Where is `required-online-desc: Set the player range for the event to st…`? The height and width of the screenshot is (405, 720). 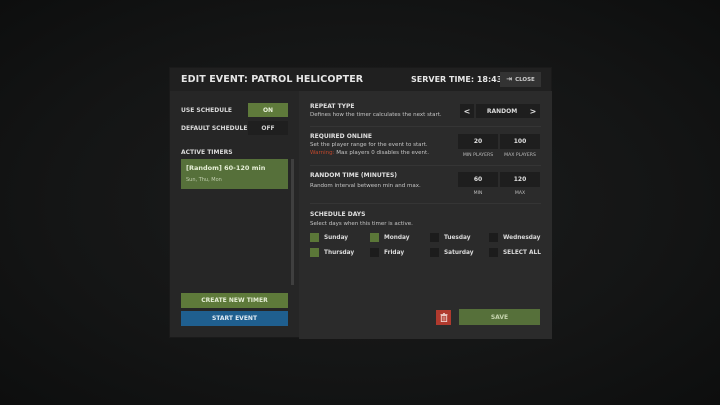
required-online-desc: Set the player range for the event to st… is located at coordinates (369, 145).